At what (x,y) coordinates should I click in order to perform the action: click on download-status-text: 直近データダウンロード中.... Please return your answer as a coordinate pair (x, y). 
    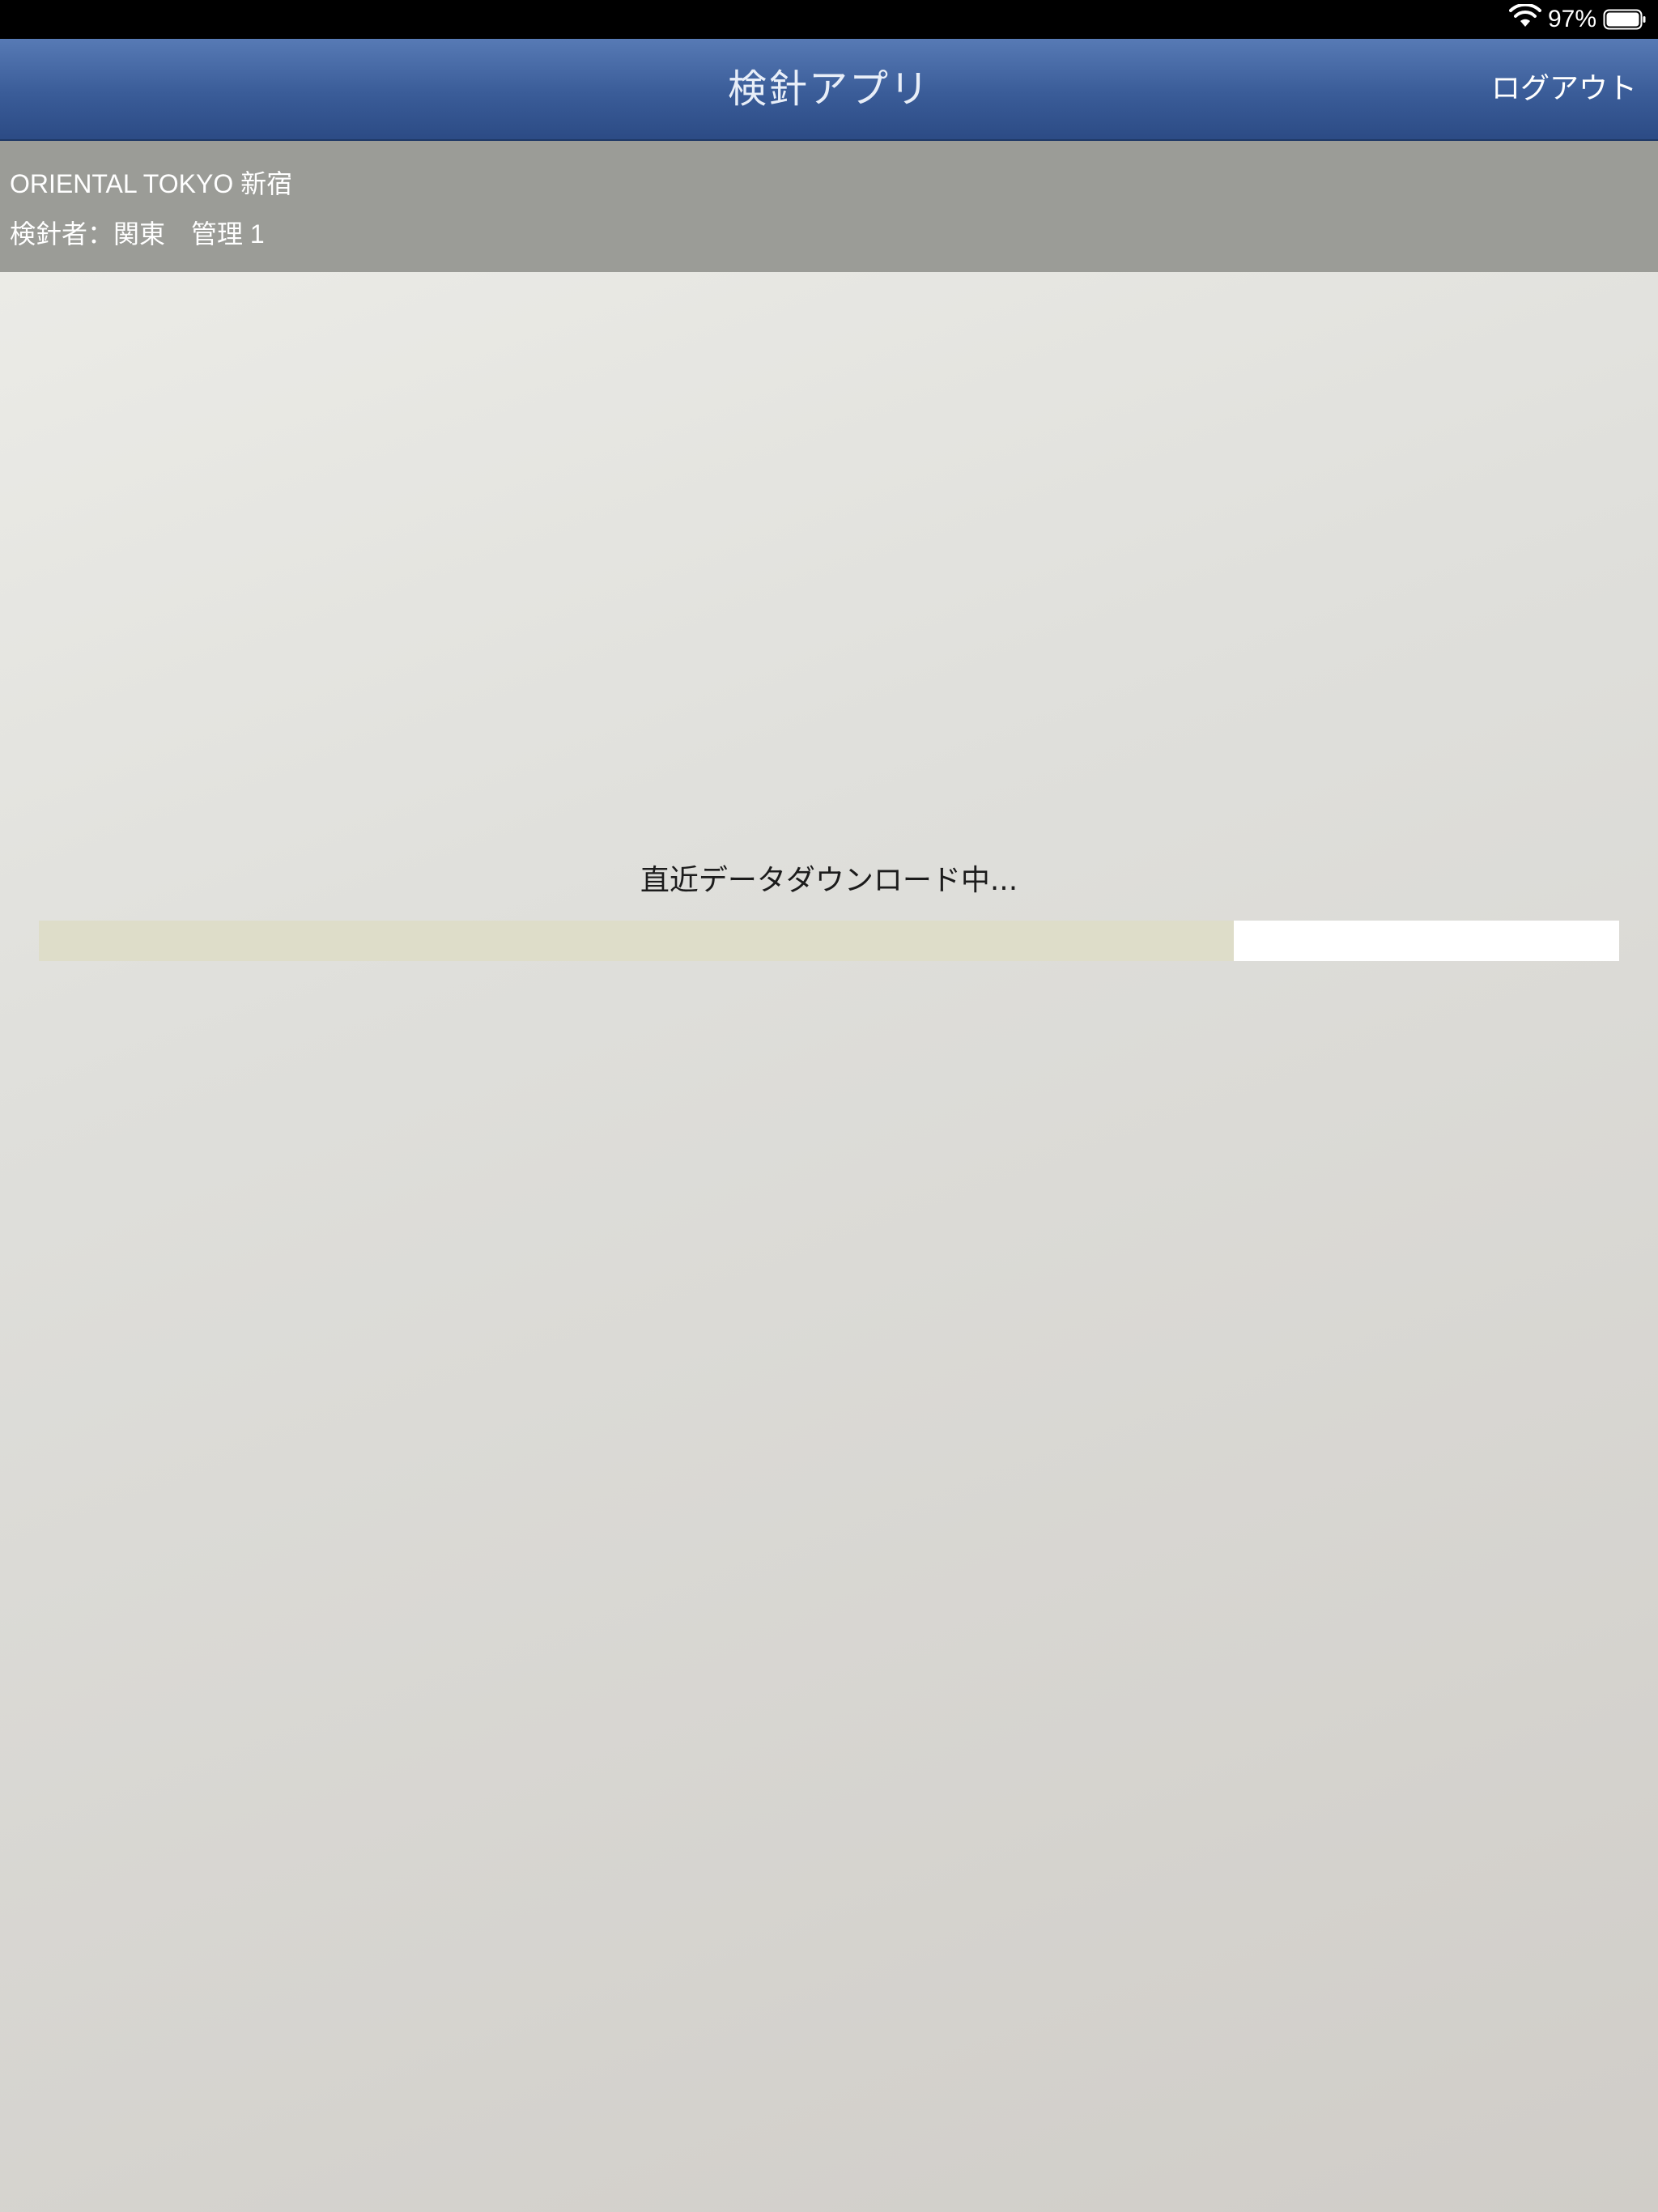
    Looking at the image, I should click on (829, 881).